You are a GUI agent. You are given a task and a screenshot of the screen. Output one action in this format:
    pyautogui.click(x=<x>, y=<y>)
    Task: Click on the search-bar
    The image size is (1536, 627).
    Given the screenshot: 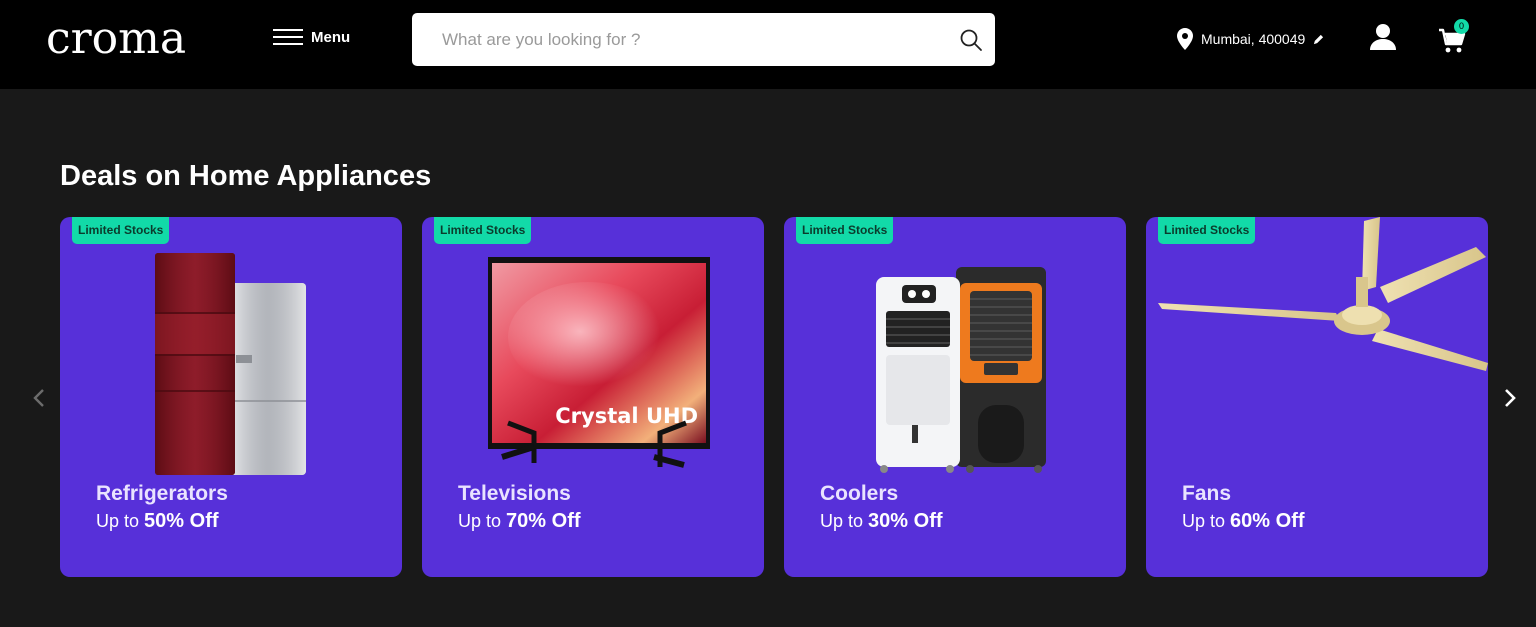 What is the action you would take?
    pyautogui.click(x=703, y=39)
    